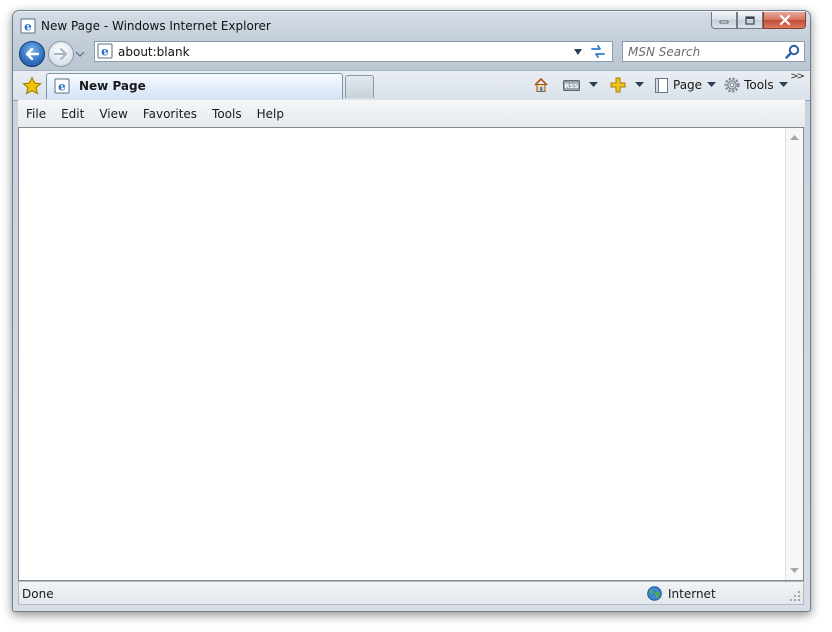 The height and width of the screenshot is (632, 832). I want to click on forward-arrow-icon, so click(60, 54).